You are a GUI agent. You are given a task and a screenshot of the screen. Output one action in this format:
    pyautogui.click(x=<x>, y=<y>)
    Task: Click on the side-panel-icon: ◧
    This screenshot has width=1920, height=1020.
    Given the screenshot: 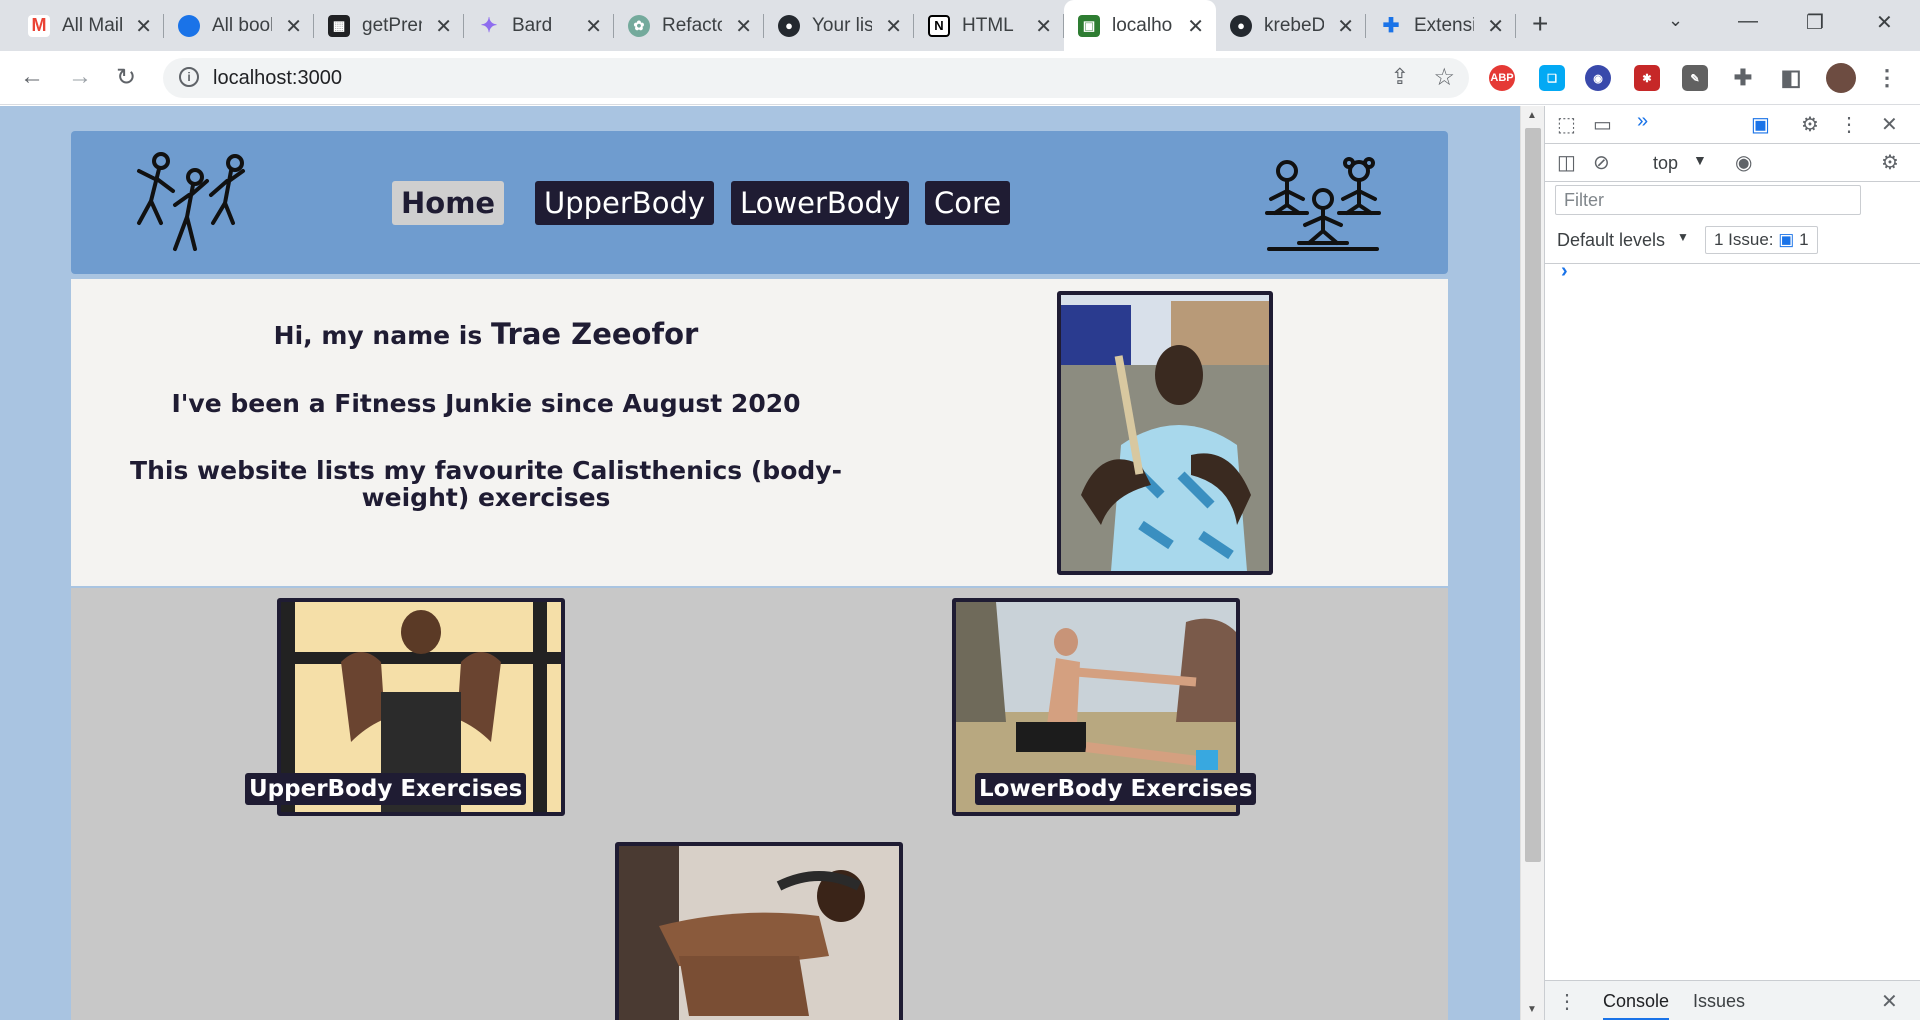 What is the action you would take?
    pyautogui.click(x=1791, y=78)
    